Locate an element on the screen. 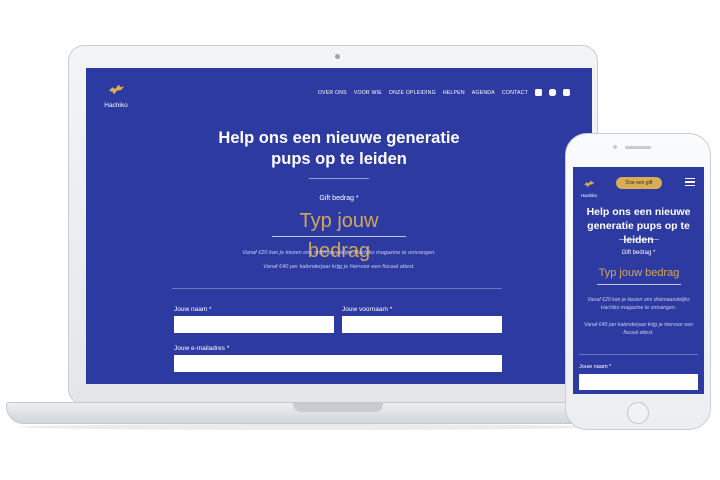 This screenshot has width=720, height=480. mobile-form-divider is located at coordinates (638, 354).